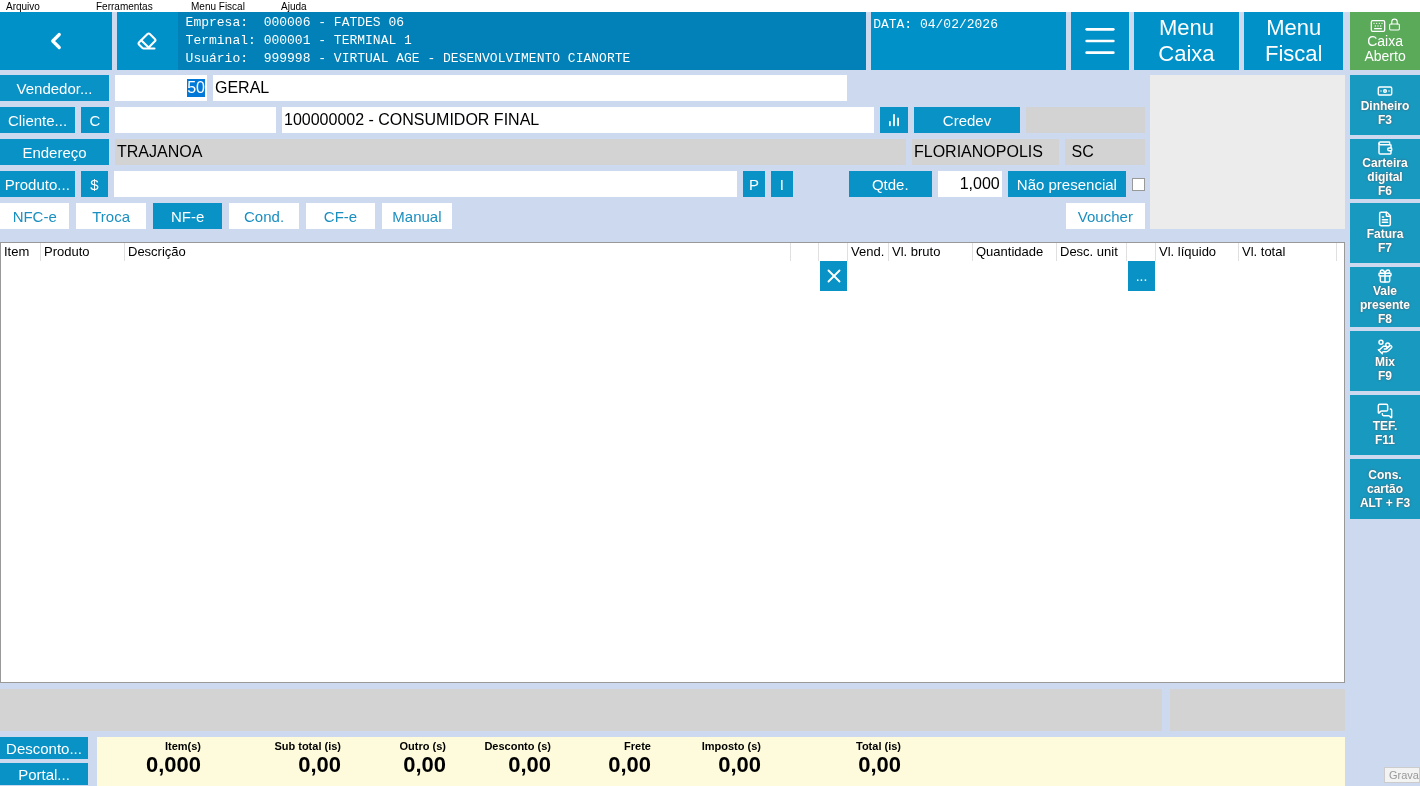 This screenshot has height=786, width=1420. Describe the element at coordinates (195, 120) in the screenshot. I see `client-code-field` at that location.